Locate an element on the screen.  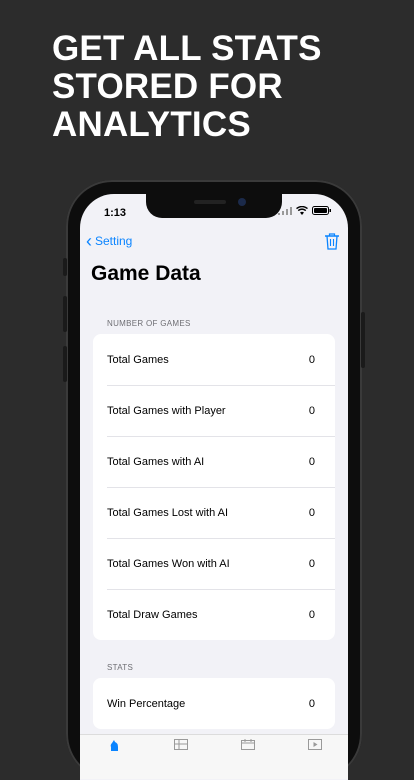
stats-group: Win Percentage 0 is located at coordinates (214, 703).